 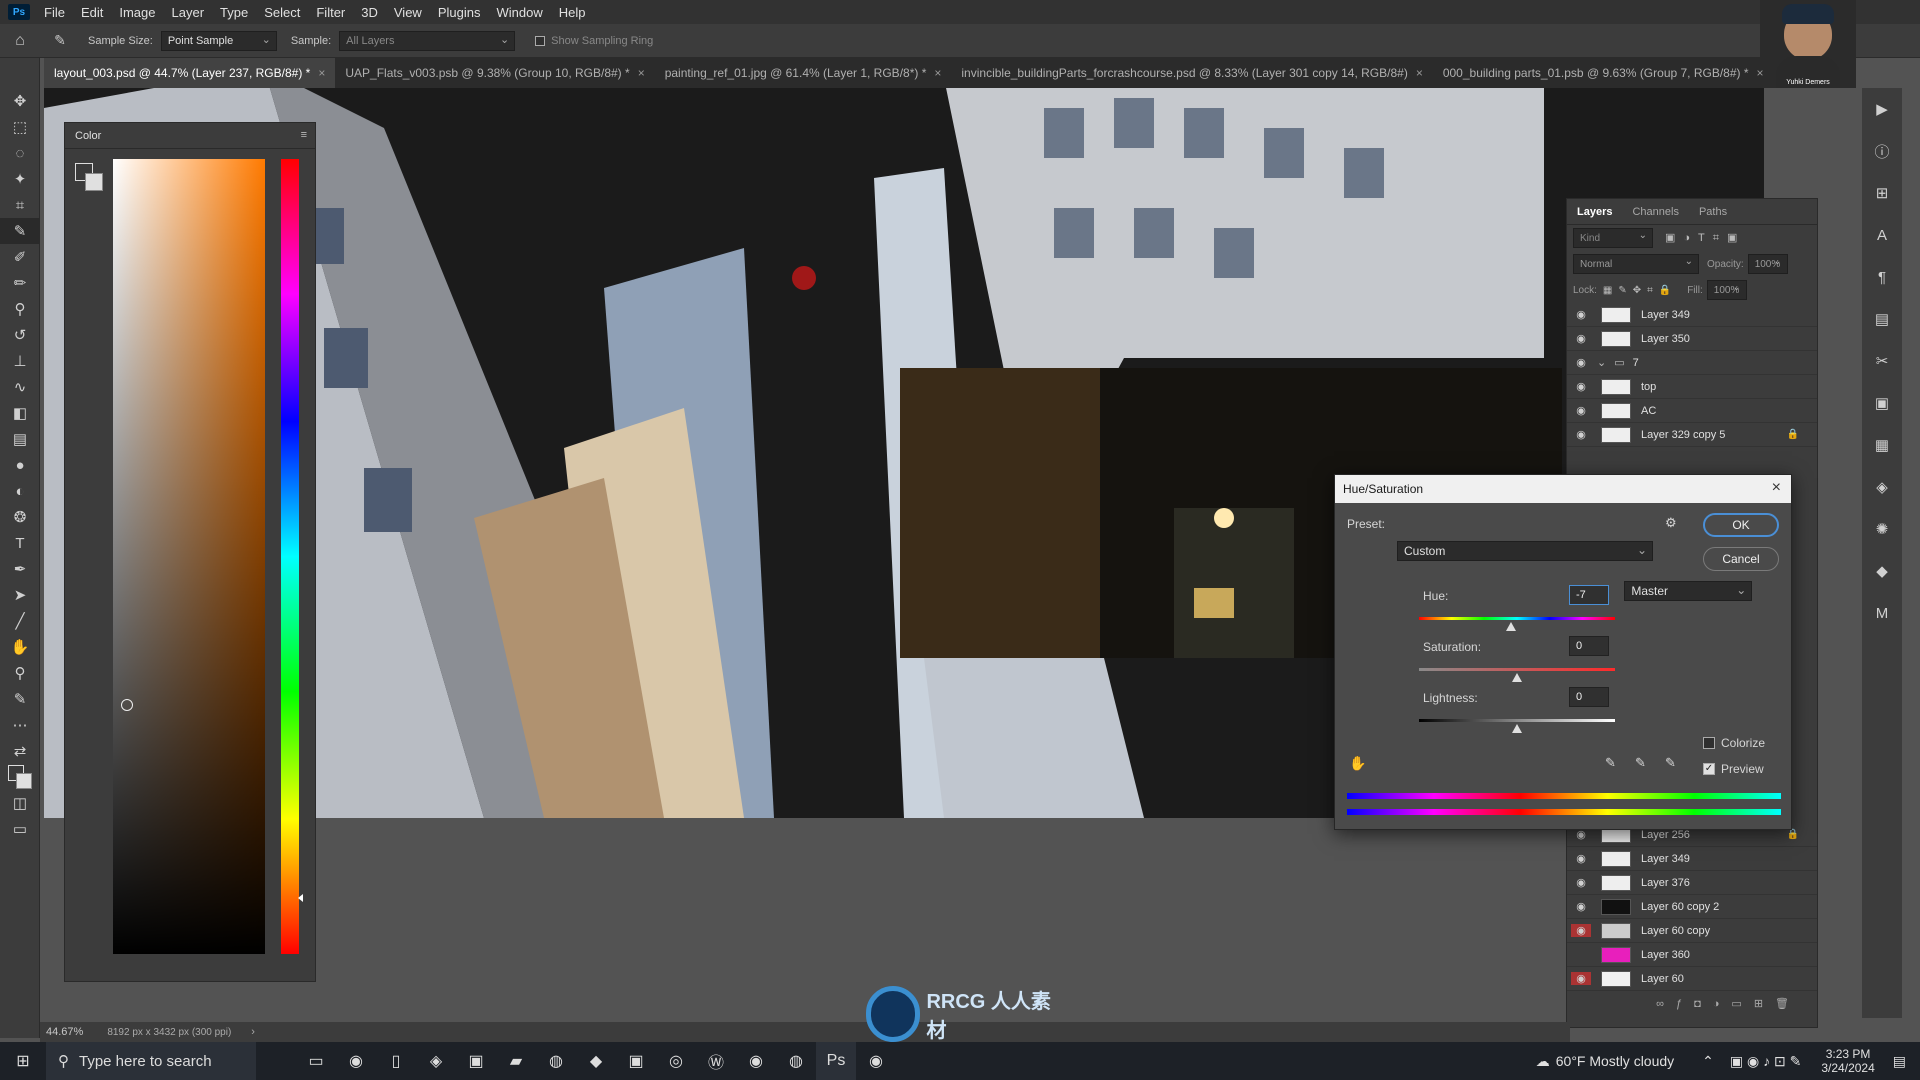 I want to click on eyedropper-minus-icon: ✎, so click(x=1670, y=763).